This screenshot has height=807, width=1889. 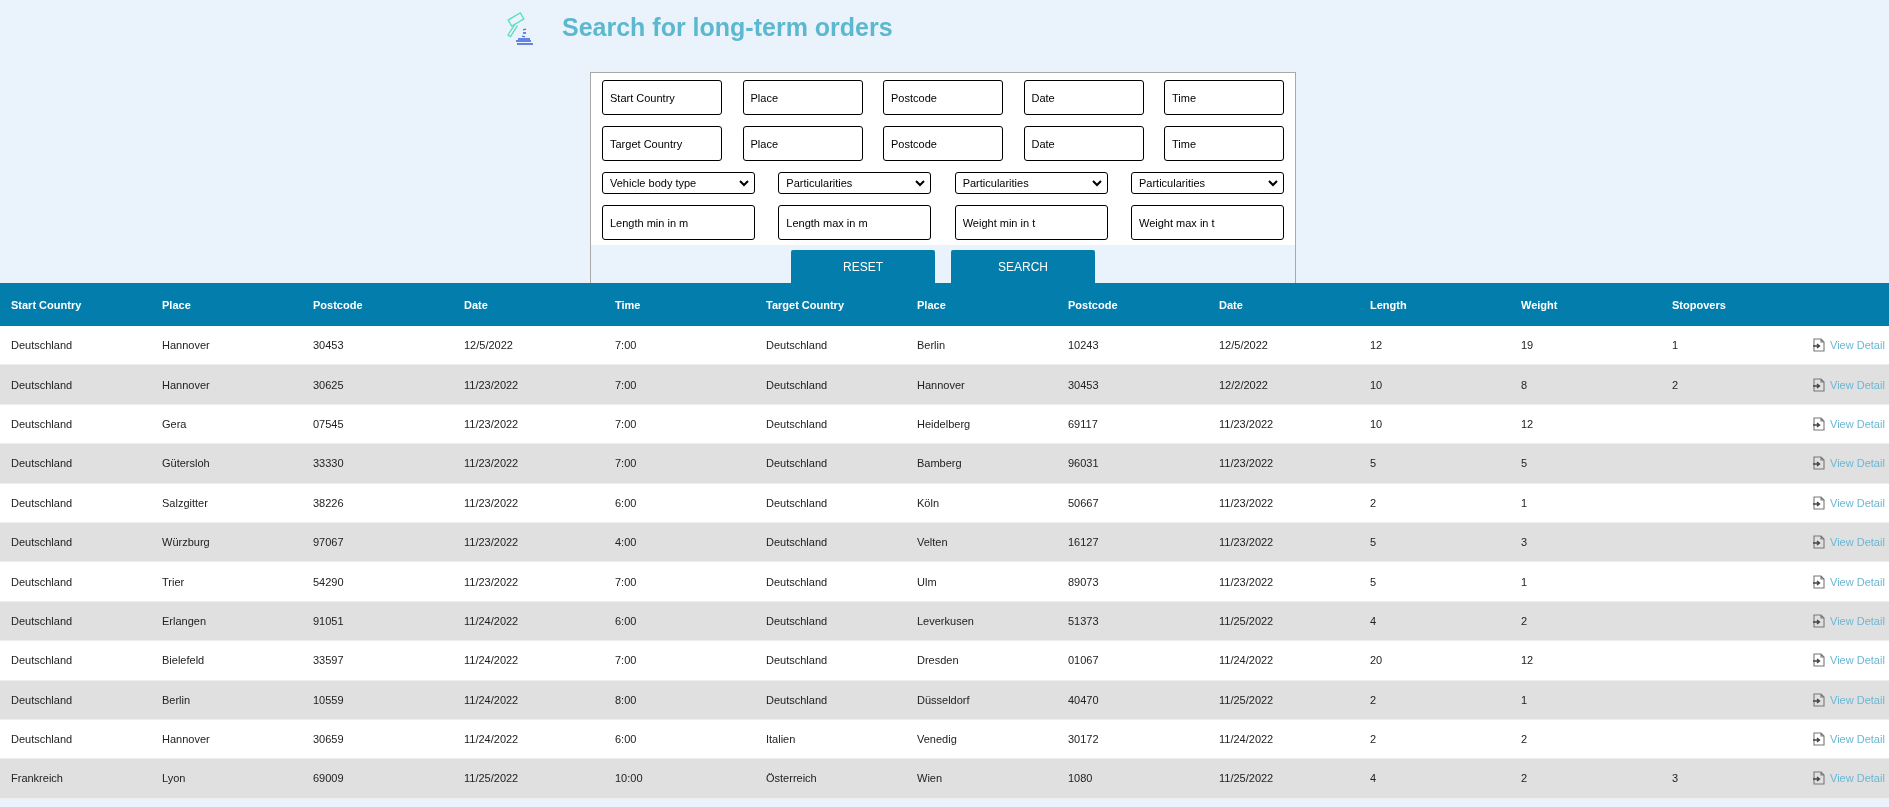 I want to click on table-cell-text: Velten, so click(x=932, y=542).